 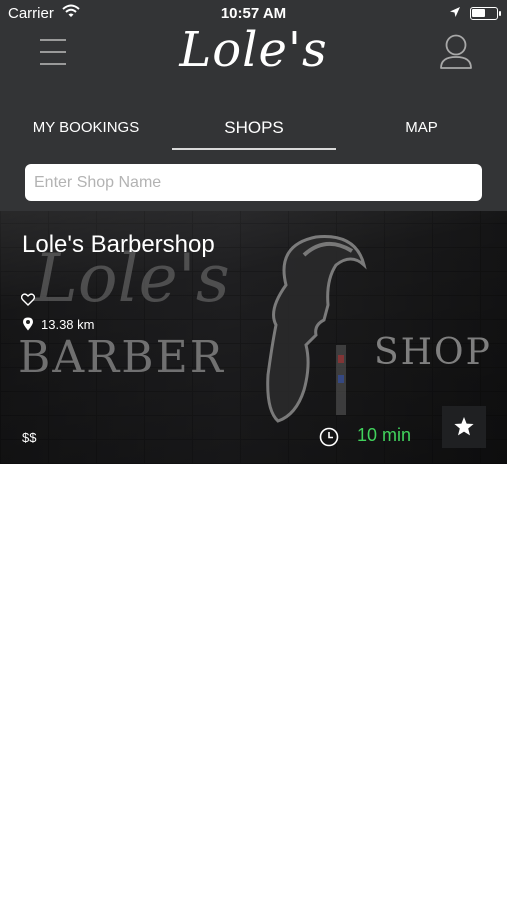 What do you see at coordinates (253, 182) in the screenshot?
I see `shop-search-input` at bounding box center [253, 182].